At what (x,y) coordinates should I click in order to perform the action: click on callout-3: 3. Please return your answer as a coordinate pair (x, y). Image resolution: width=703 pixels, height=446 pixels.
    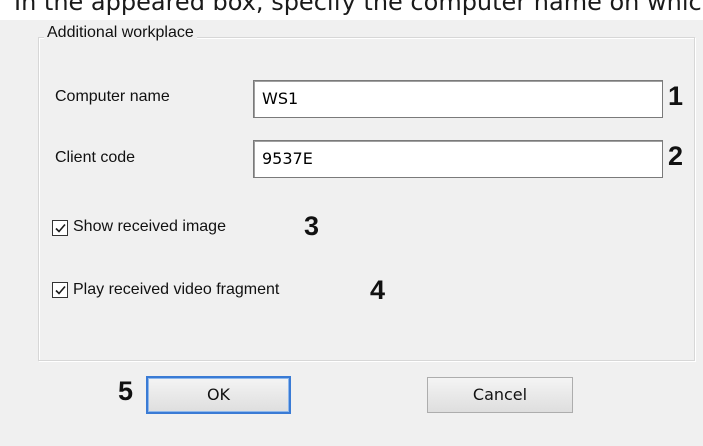
    Looking at the image, I should click on (312, 226).